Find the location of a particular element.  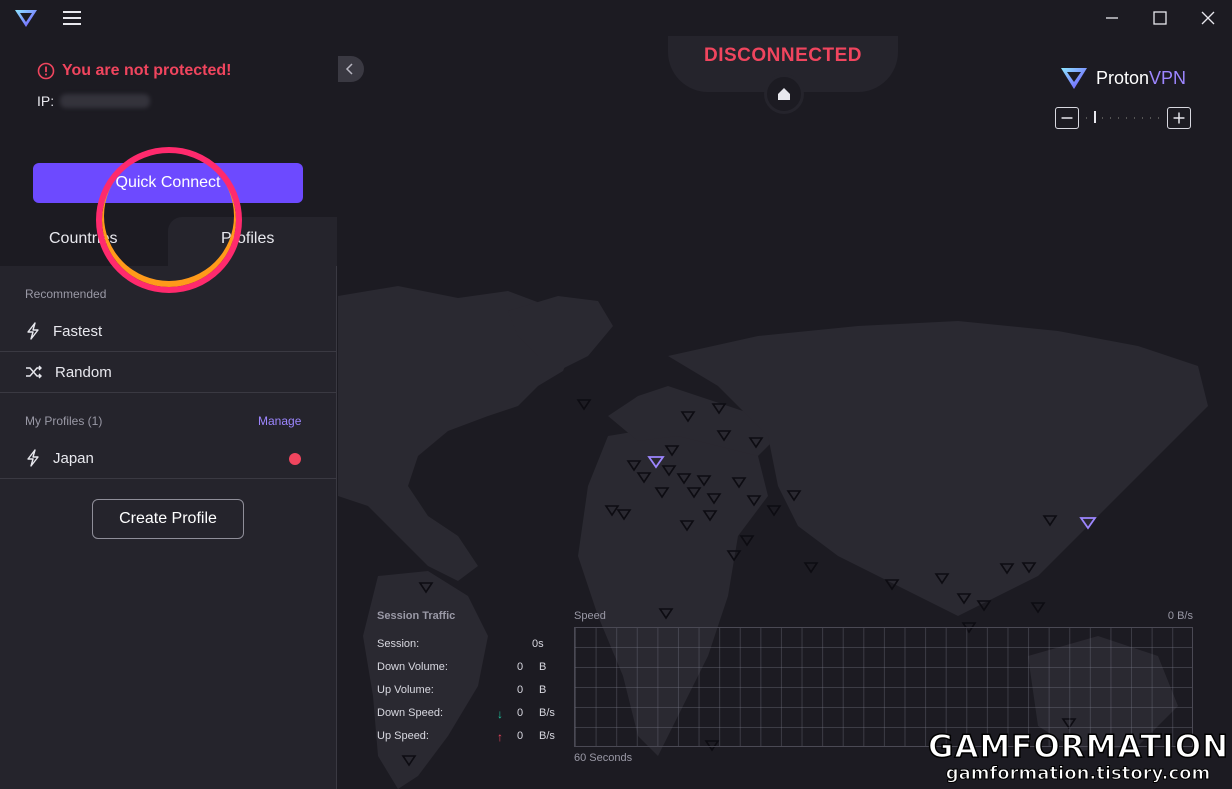

home-button is located at coordinates (784, 94).